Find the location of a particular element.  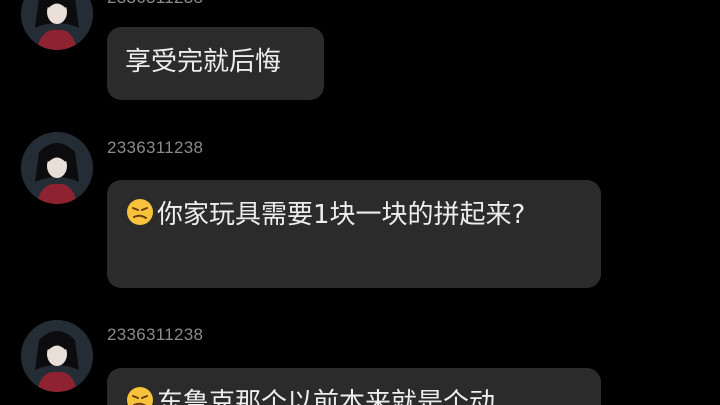

message-bubble: 东鲁克那个以前本来就是个动 is located at coordinates (354, 386).